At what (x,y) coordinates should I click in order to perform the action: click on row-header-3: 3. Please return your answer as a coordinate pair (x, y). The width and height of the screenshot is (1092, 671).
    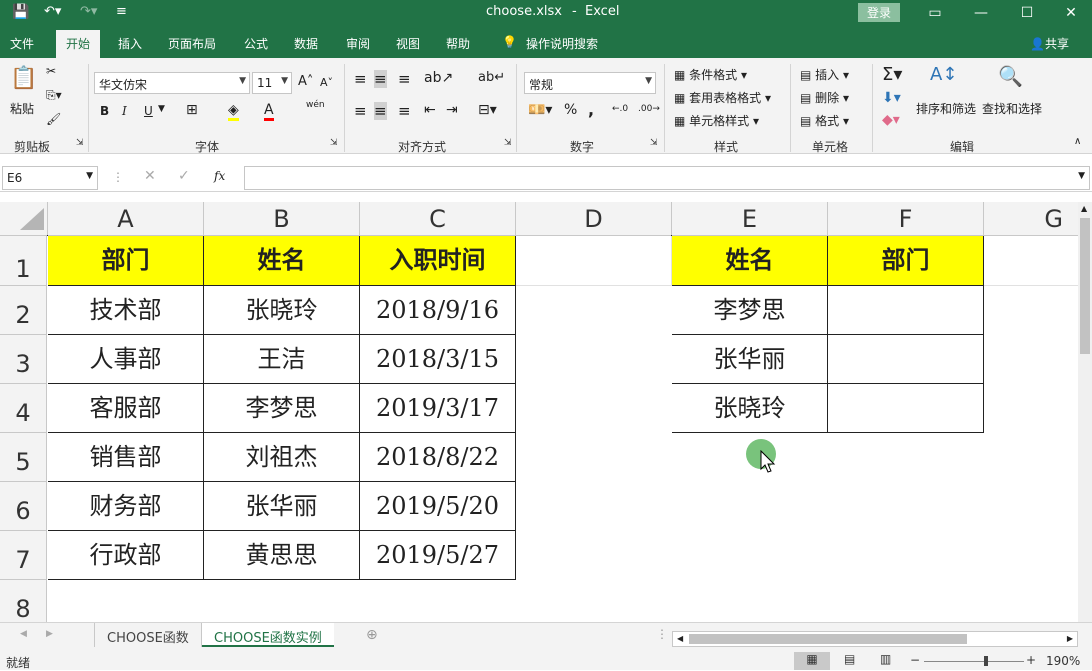
    Looking at the image, I should click on (23, 359).